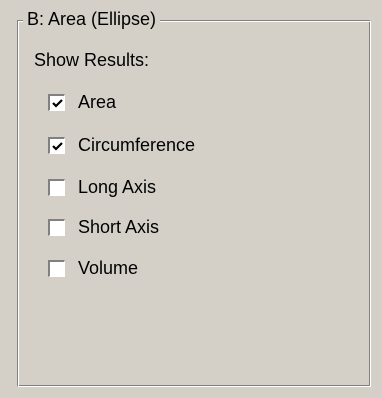  I want to click on checkbox-label: Circumference, so click(137, 145).